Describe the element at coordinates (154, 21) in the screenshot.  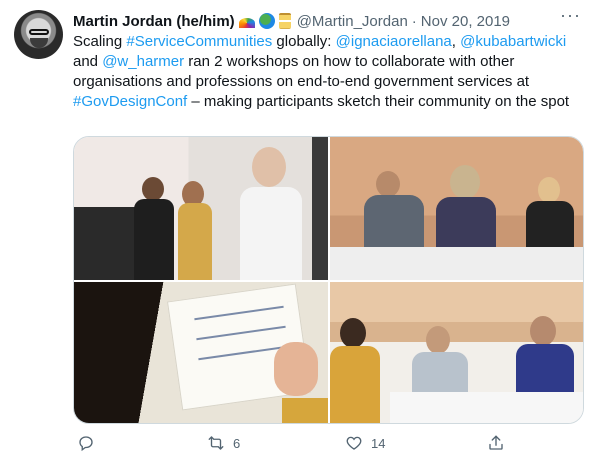
I see `author-name: Martin Jordan (he/him)` at that location.